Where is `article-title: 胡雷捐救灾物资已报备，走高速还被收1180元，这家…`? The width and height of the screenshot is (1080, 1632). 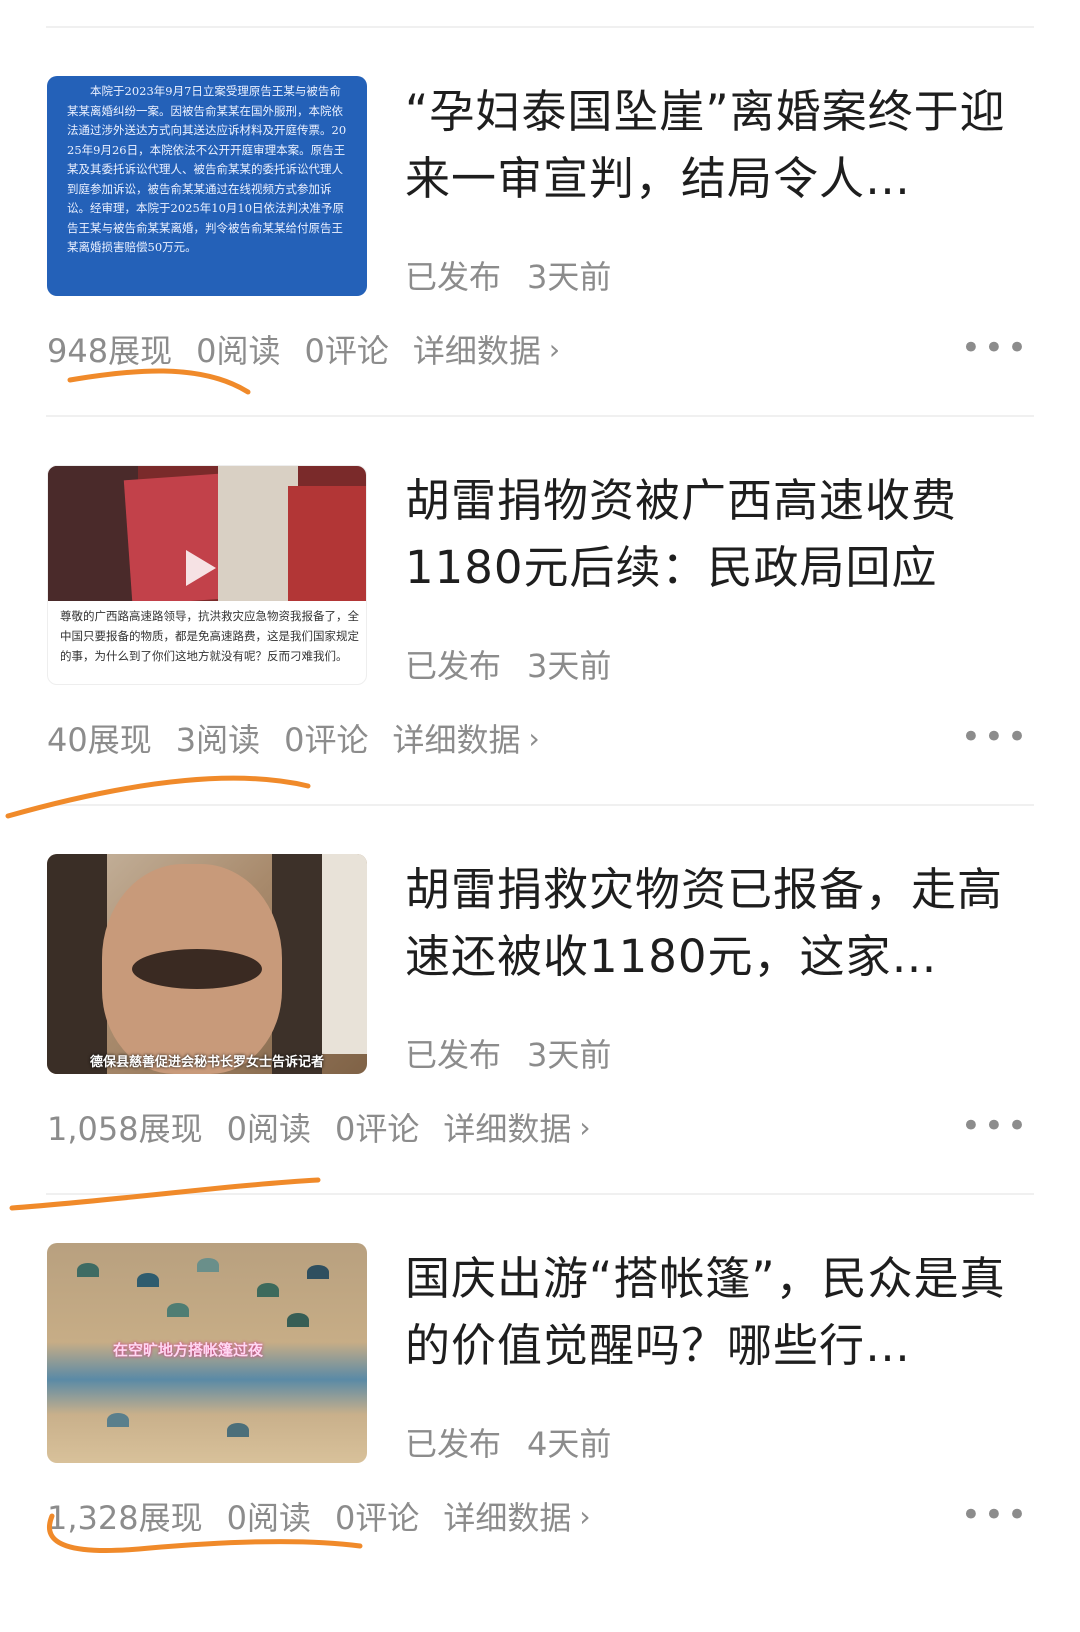 article-title: 胡雷捐救灾物资已报备，走高速还被收1180元，这家… is located at coordinates (715, 923).